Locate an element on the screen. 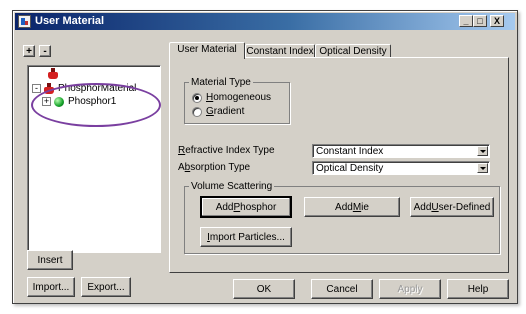  homogeneous-radio is located at coordinates (197, 98).